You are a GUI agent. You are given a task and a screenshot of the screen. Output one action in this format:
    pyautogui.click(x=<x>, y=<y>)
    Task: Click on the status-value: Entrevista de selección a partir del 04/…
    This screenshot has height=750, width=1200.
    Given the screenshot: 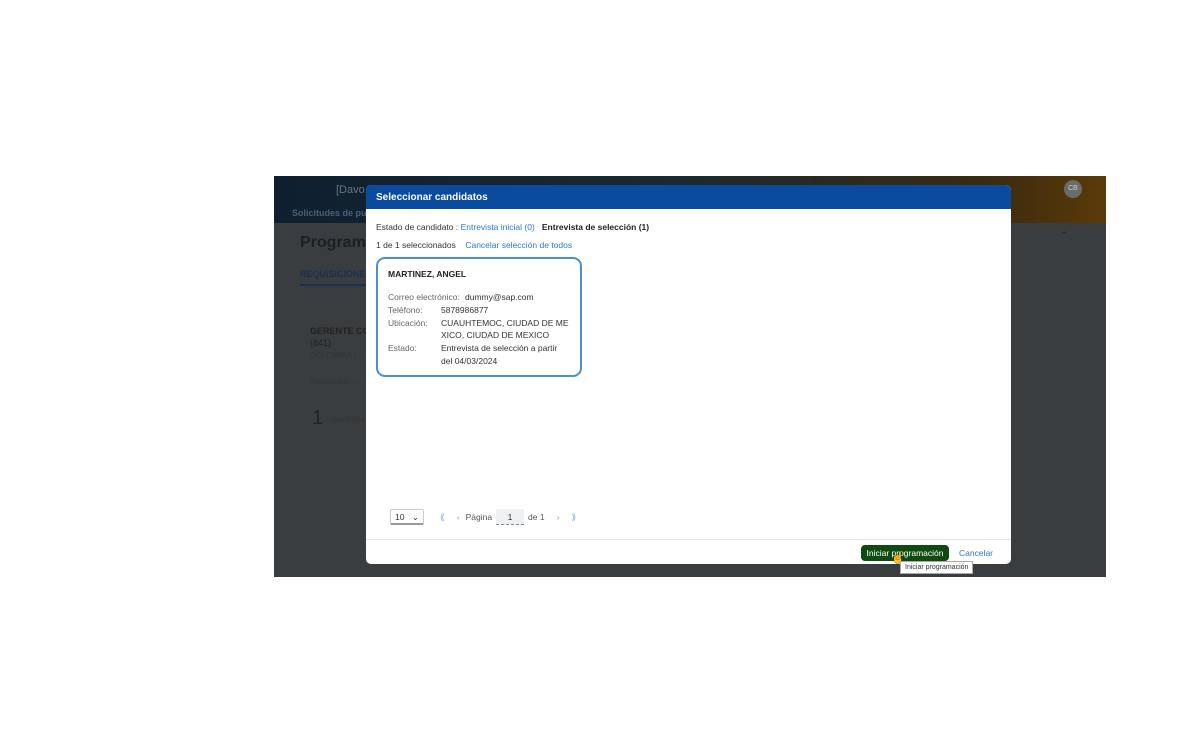 What is the action you would take?
    pyautogui.click(x=499, y=354)
    